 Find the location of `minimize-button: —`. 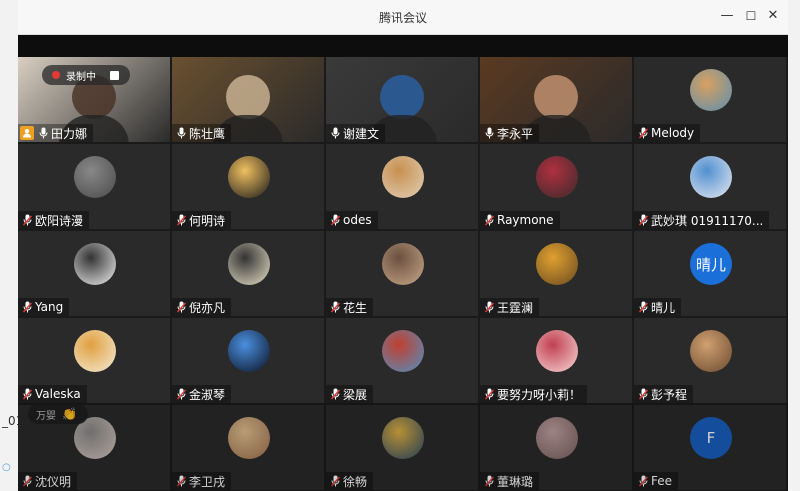

minimize-button: — is located at coordinates (727, 16).